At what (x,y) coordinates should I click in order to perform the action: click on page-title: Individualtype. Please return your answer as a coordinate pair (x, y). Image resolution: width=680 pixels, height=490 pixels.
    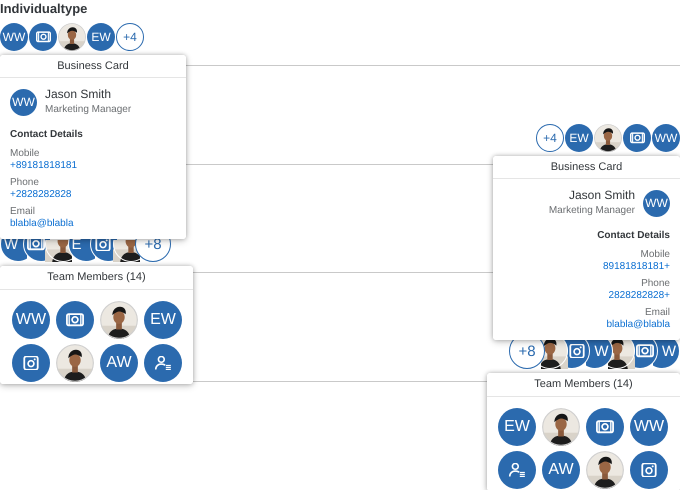
    Looking at the image, I should click on (44, 8).